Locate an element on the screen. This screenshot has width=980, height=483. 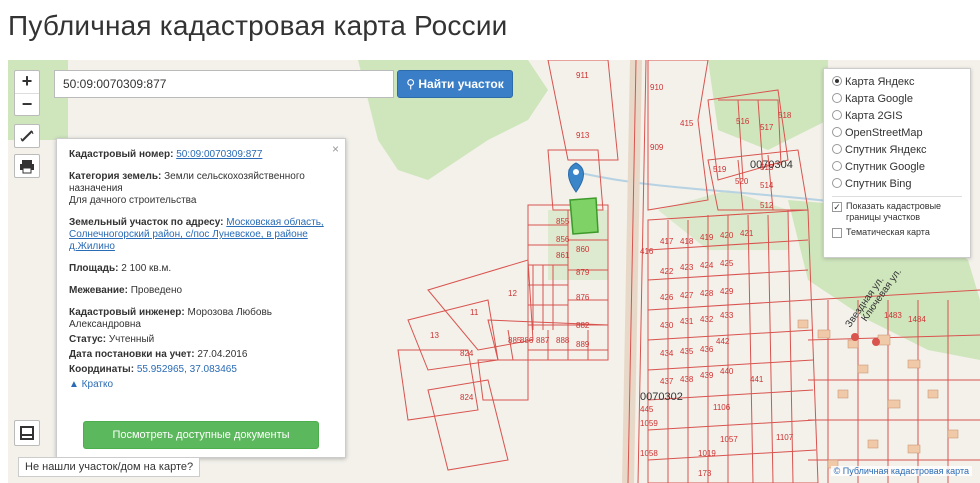
map-label: 433 is located at coordinates (727, 315).